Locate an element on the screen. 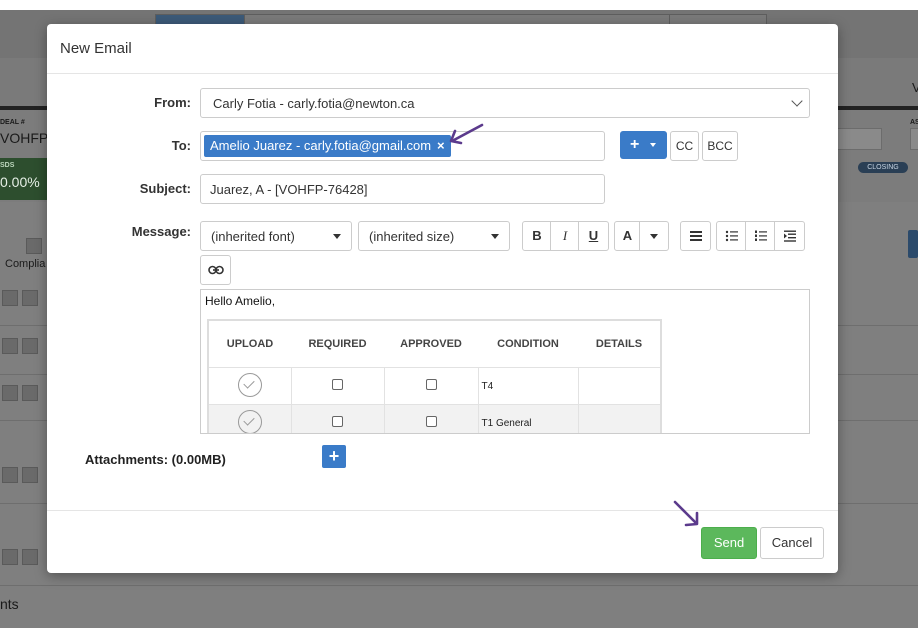  table-row: T4 is located at coordinates (434, 386).